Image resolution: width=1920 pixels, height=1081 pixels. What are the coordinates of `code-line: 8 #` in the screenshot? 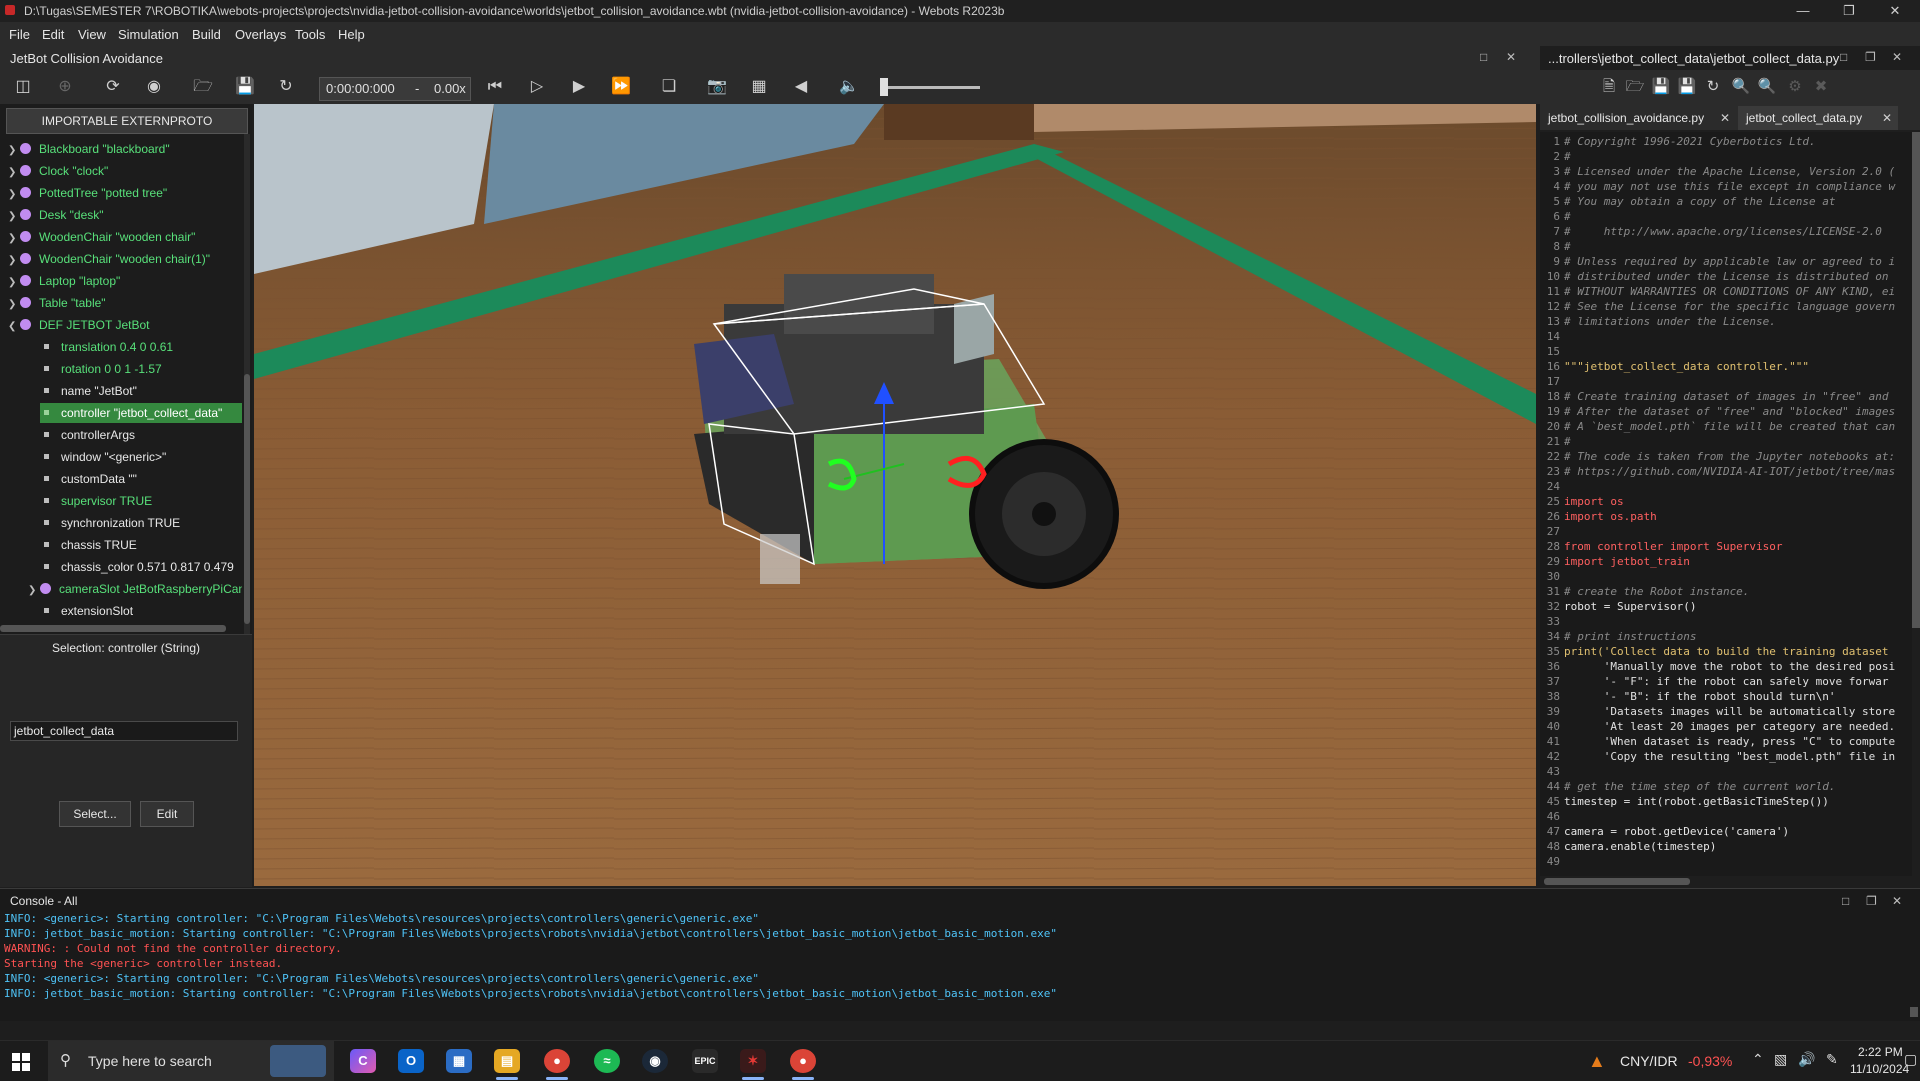 It's located at (1555, 246).